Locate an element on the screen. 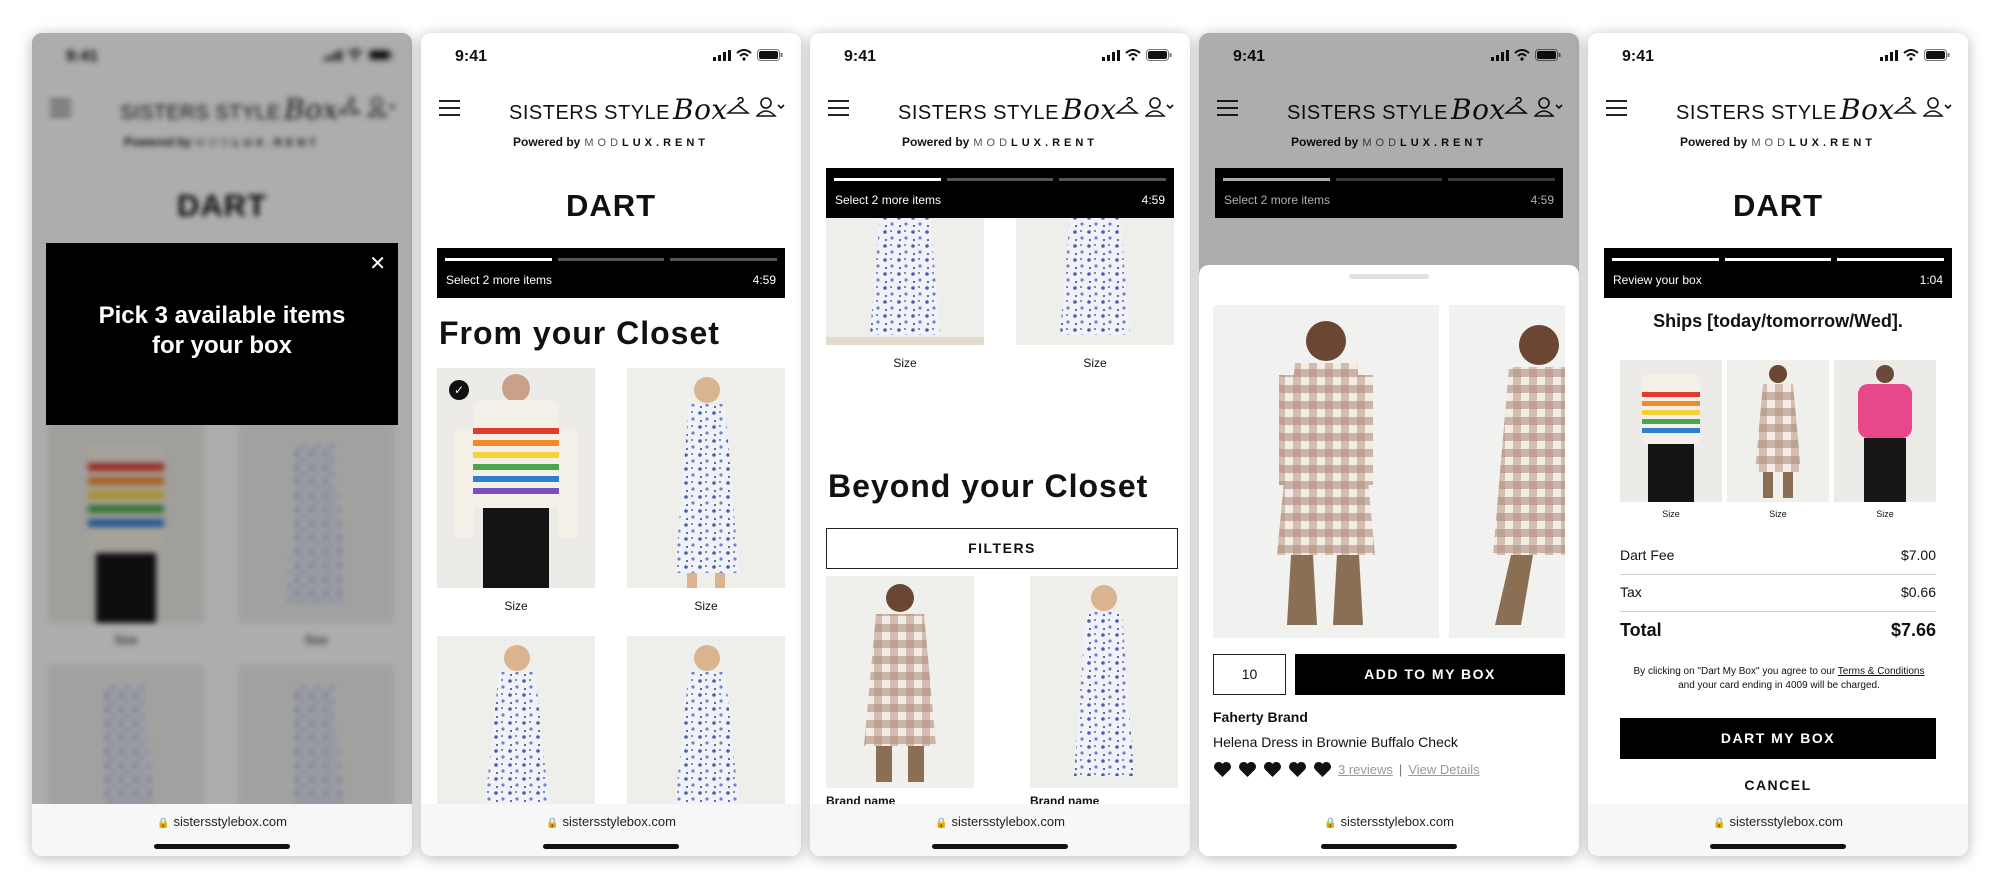 This screenshot has height=889, width=2000. fee-row: Dart Fee $7.00 is located at coordinates (1778, 555).